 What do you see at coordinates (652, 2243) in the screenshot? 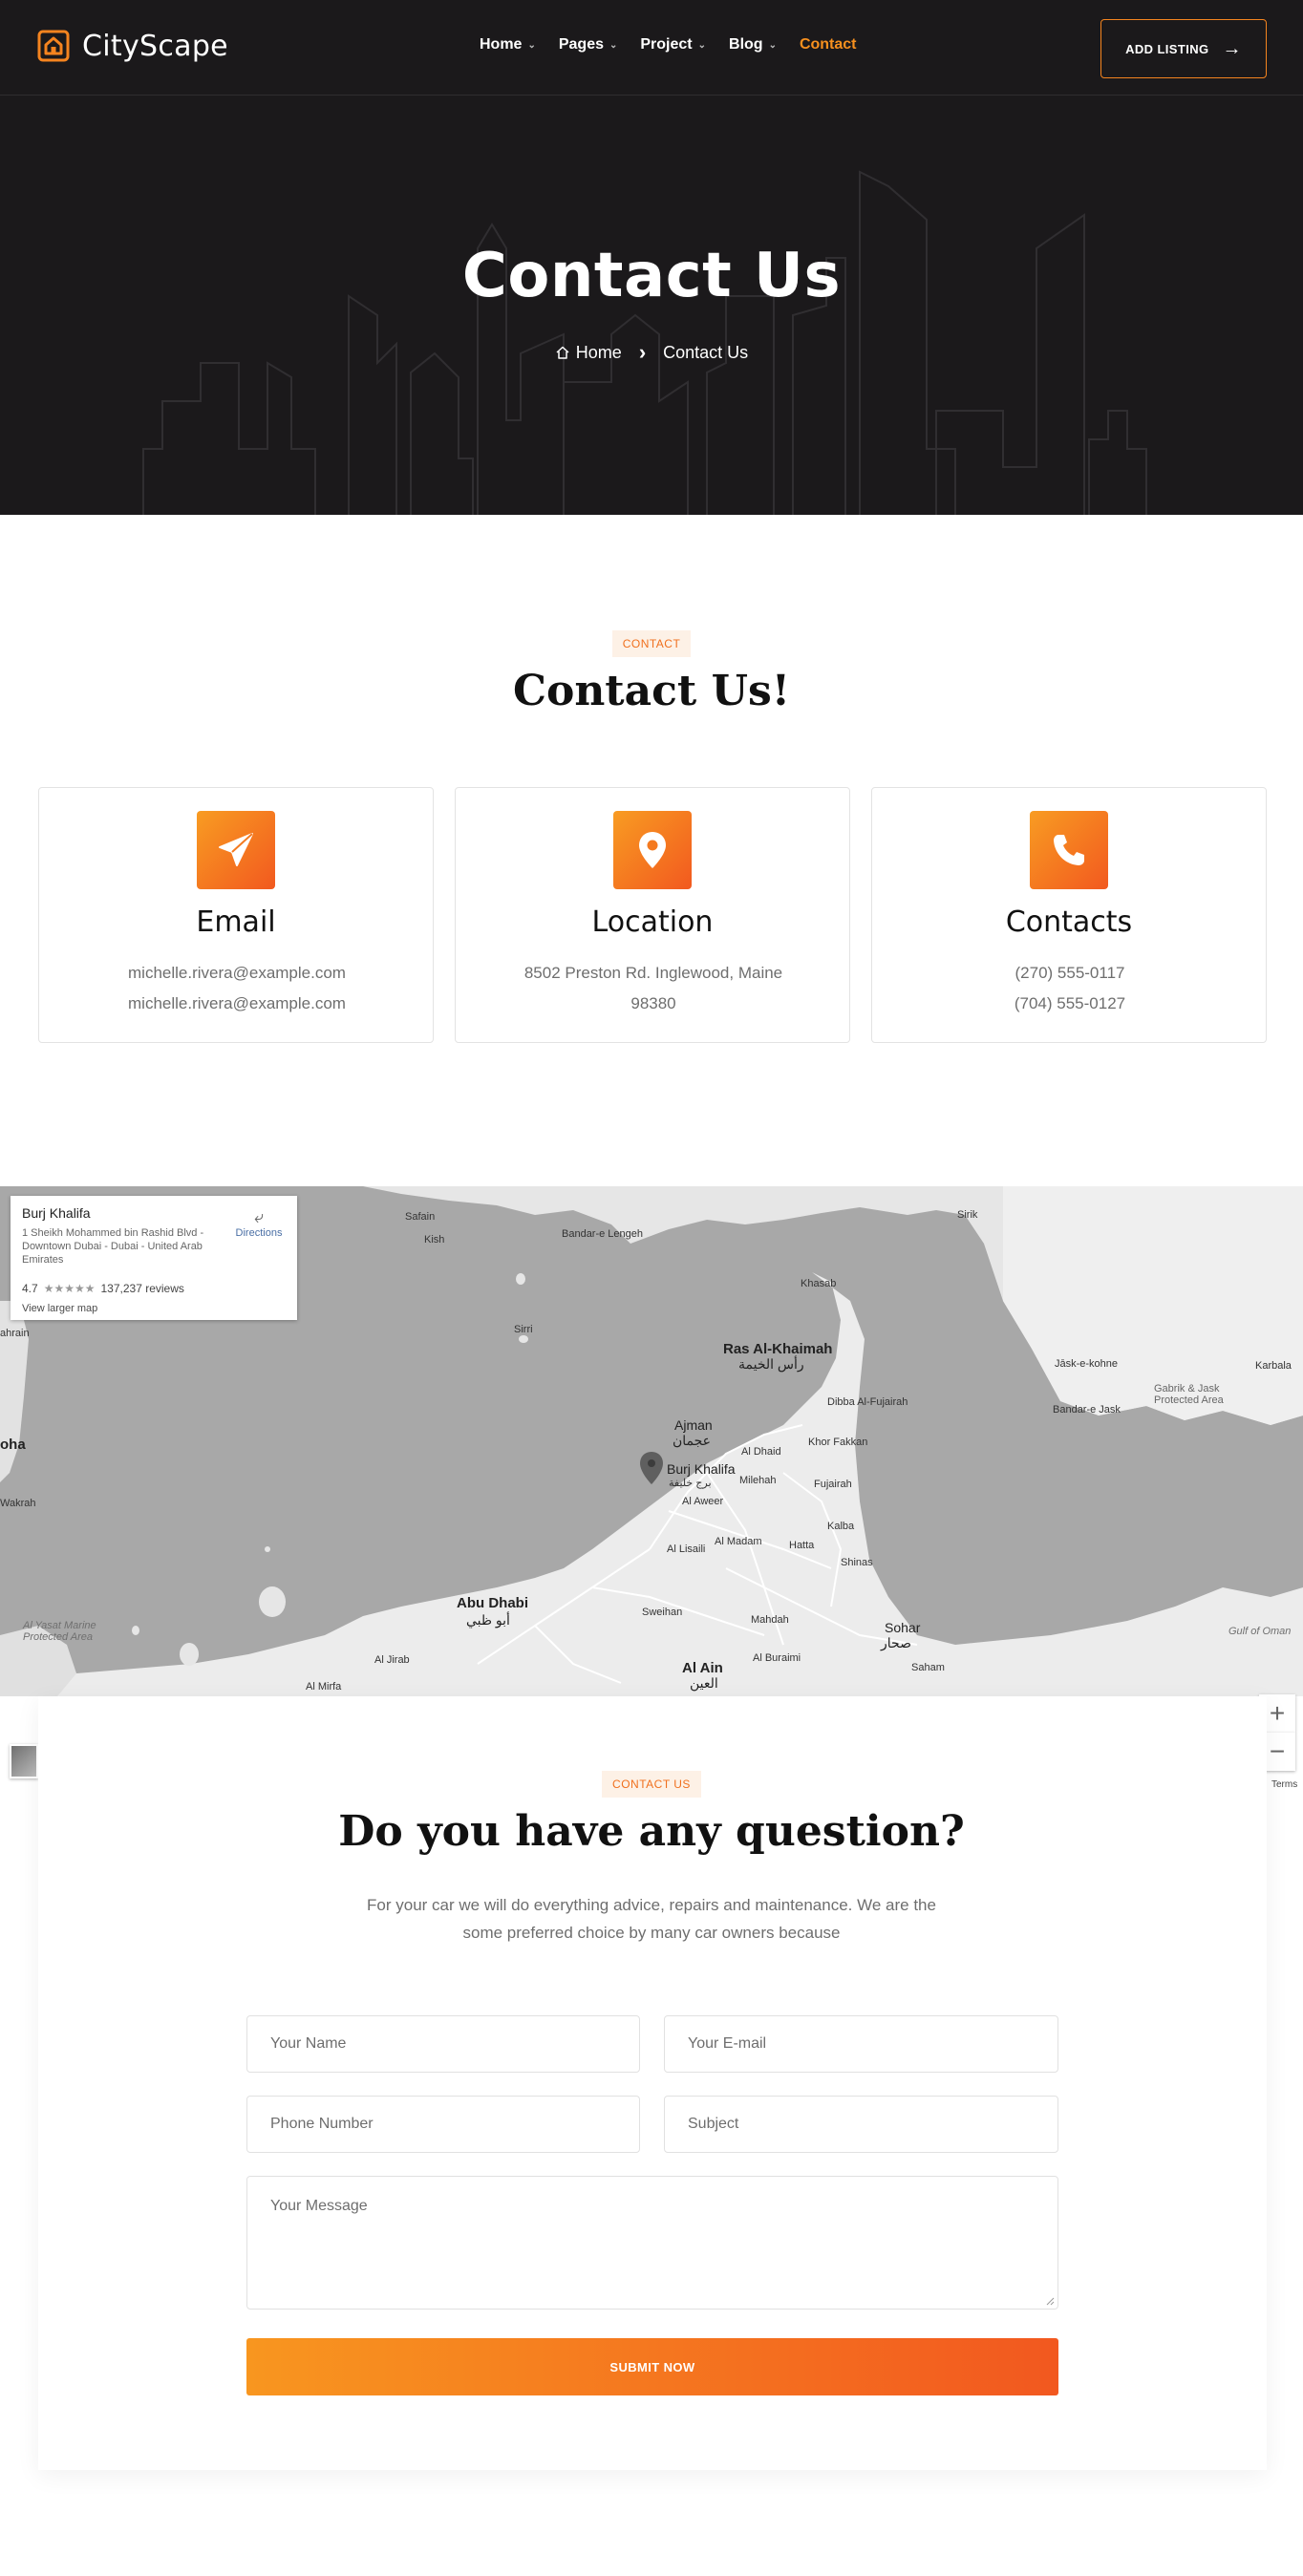
I see `message-textarea: Your Message` at bounding box center [652, 2243].